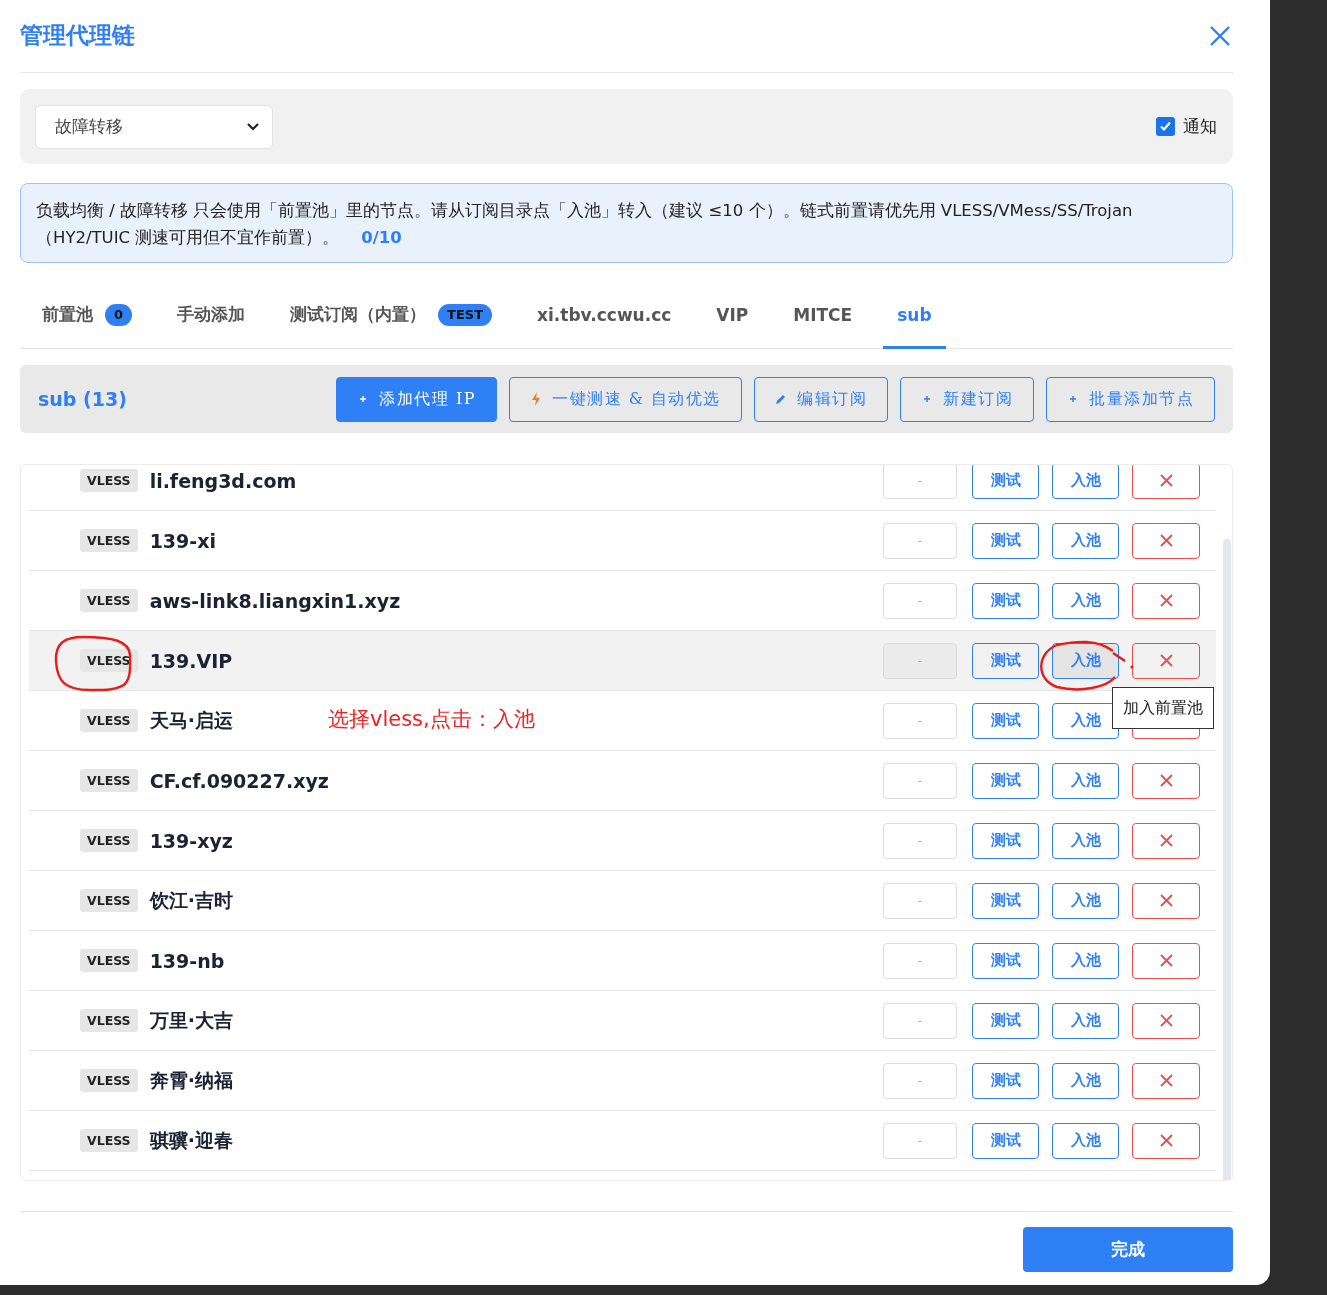  What do you see at coordinates (223, 480) in the screenshot?
I see `node-name: li.feng3d.com` at bounding box center [223, 480].